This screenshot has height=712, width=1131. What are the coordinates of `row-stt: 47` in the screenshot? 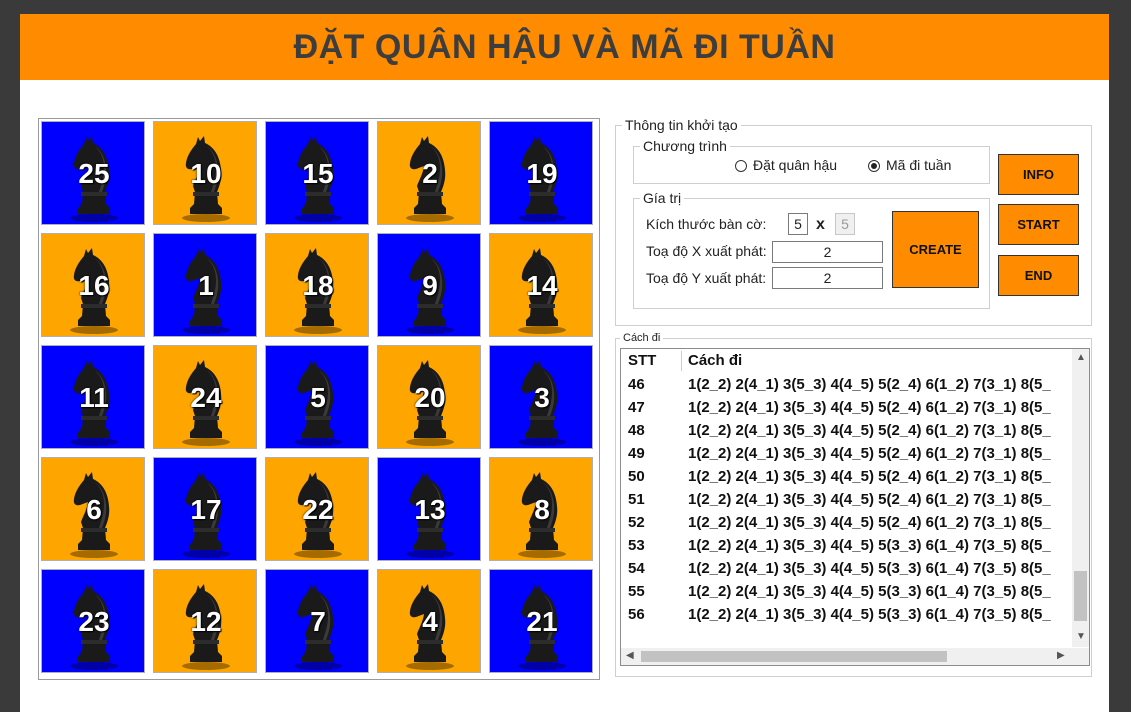 It's located at (636, 407).